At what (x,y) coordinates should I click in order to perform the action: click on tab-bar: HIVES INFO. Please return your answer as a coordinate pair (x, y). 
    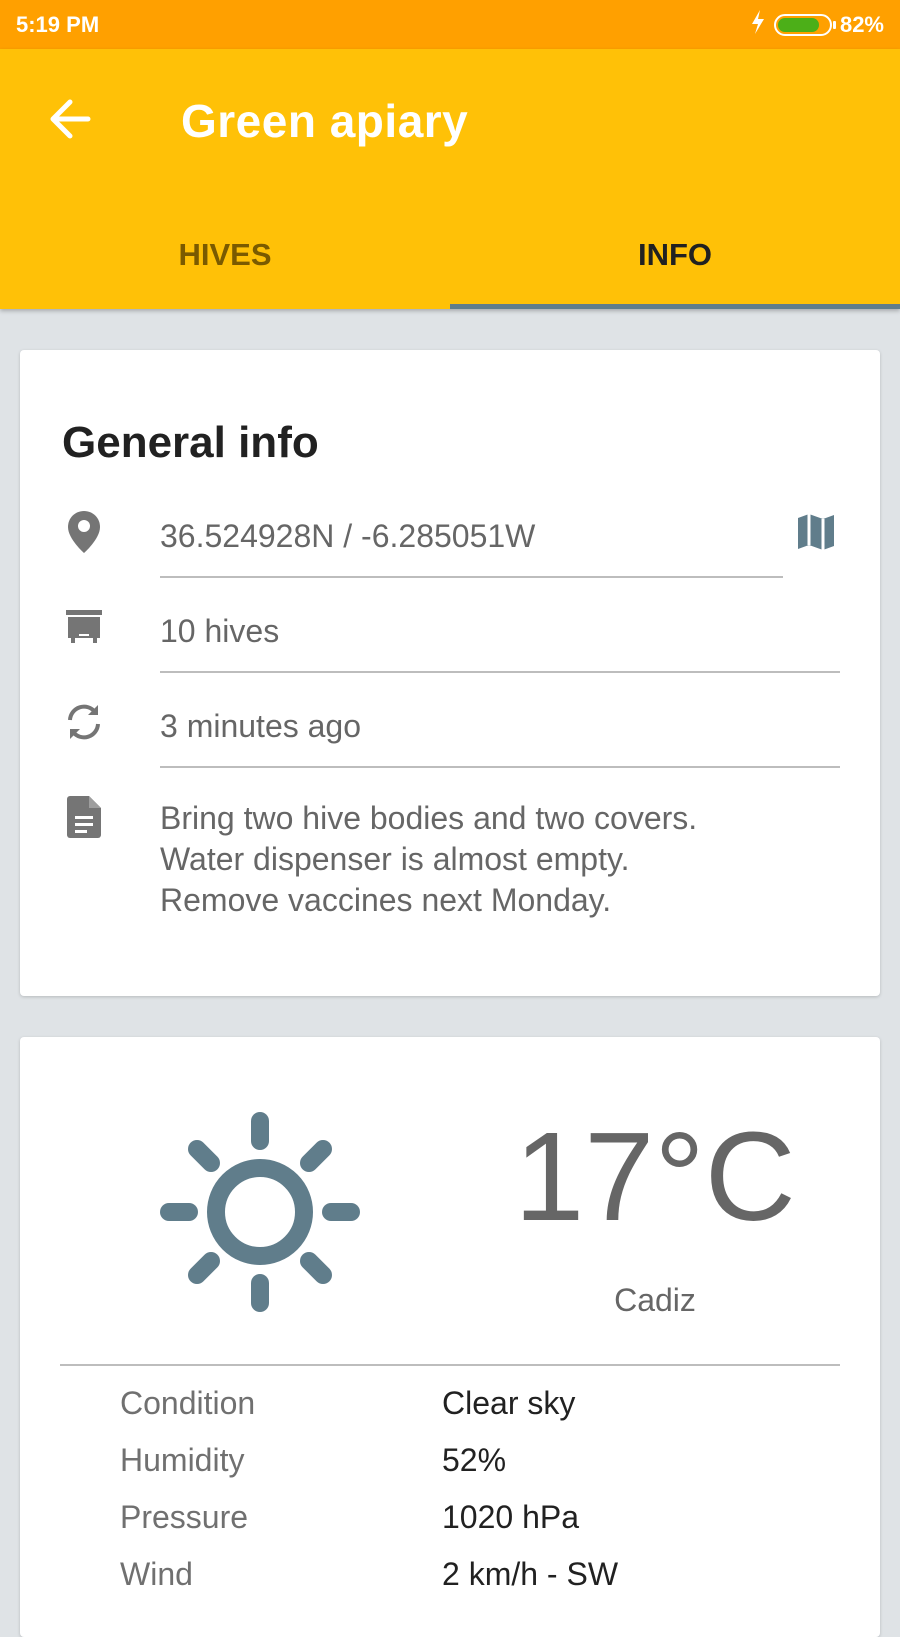
    Looking at the image, I should click on (450, 255).